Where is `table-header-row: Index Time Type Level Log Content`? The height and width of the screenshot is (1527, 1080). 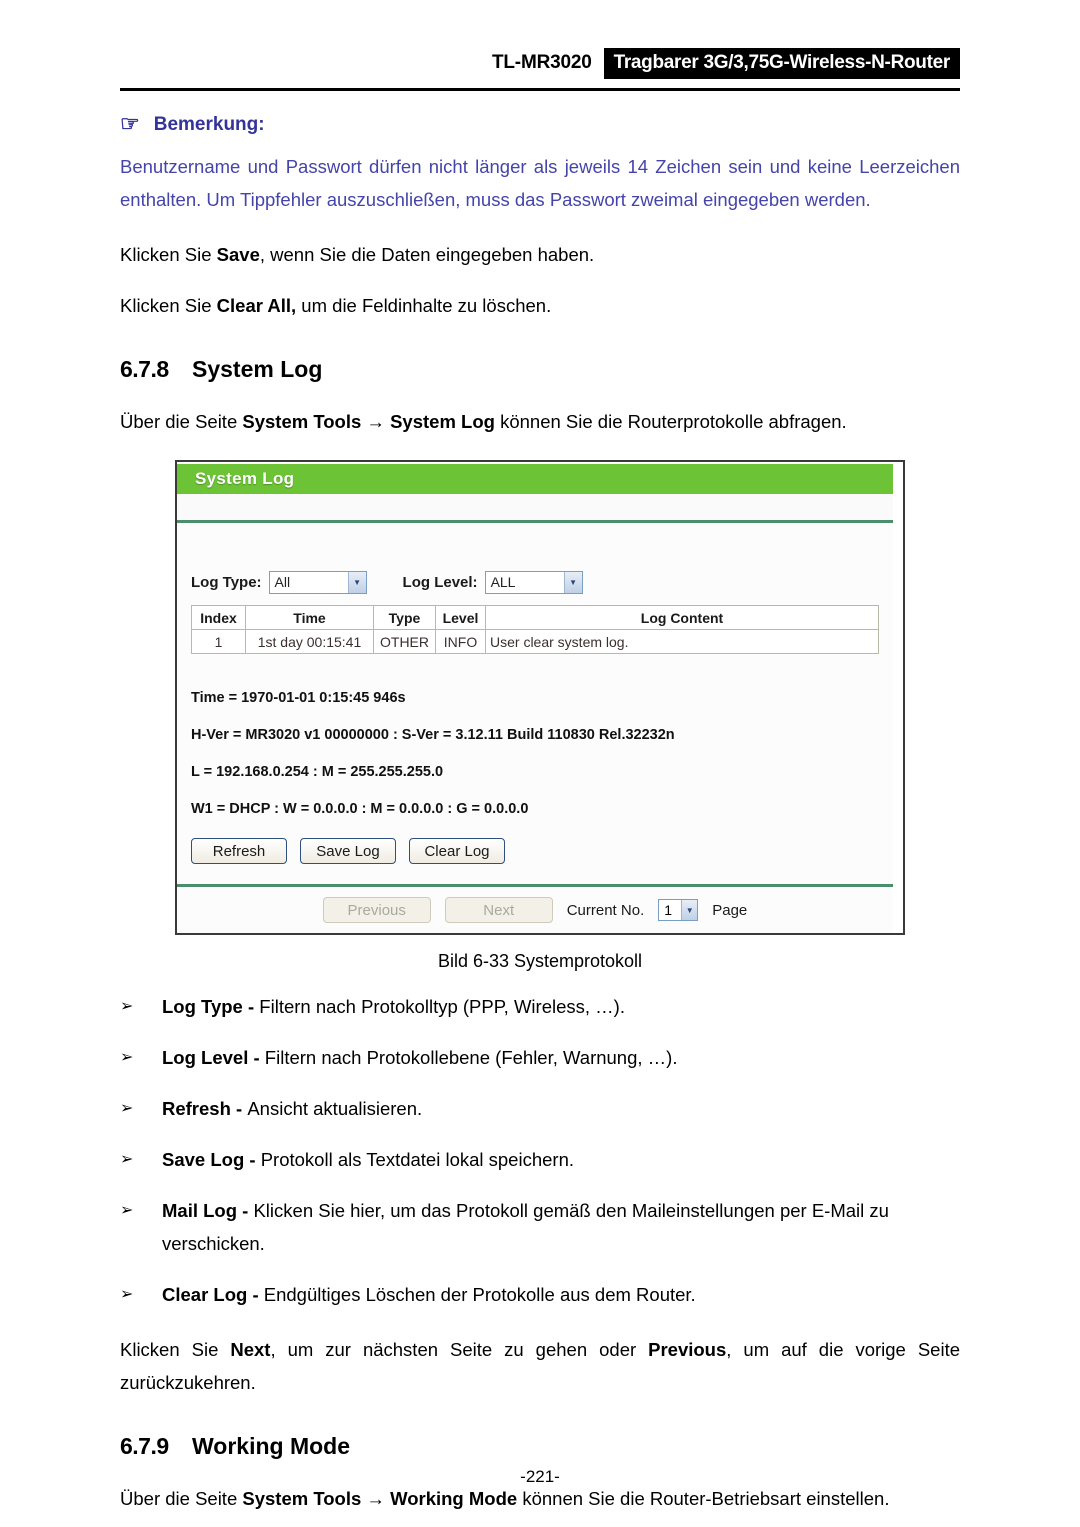
table-header-row: Index Time Type Level Log Content is located at coordinates (535, 617).